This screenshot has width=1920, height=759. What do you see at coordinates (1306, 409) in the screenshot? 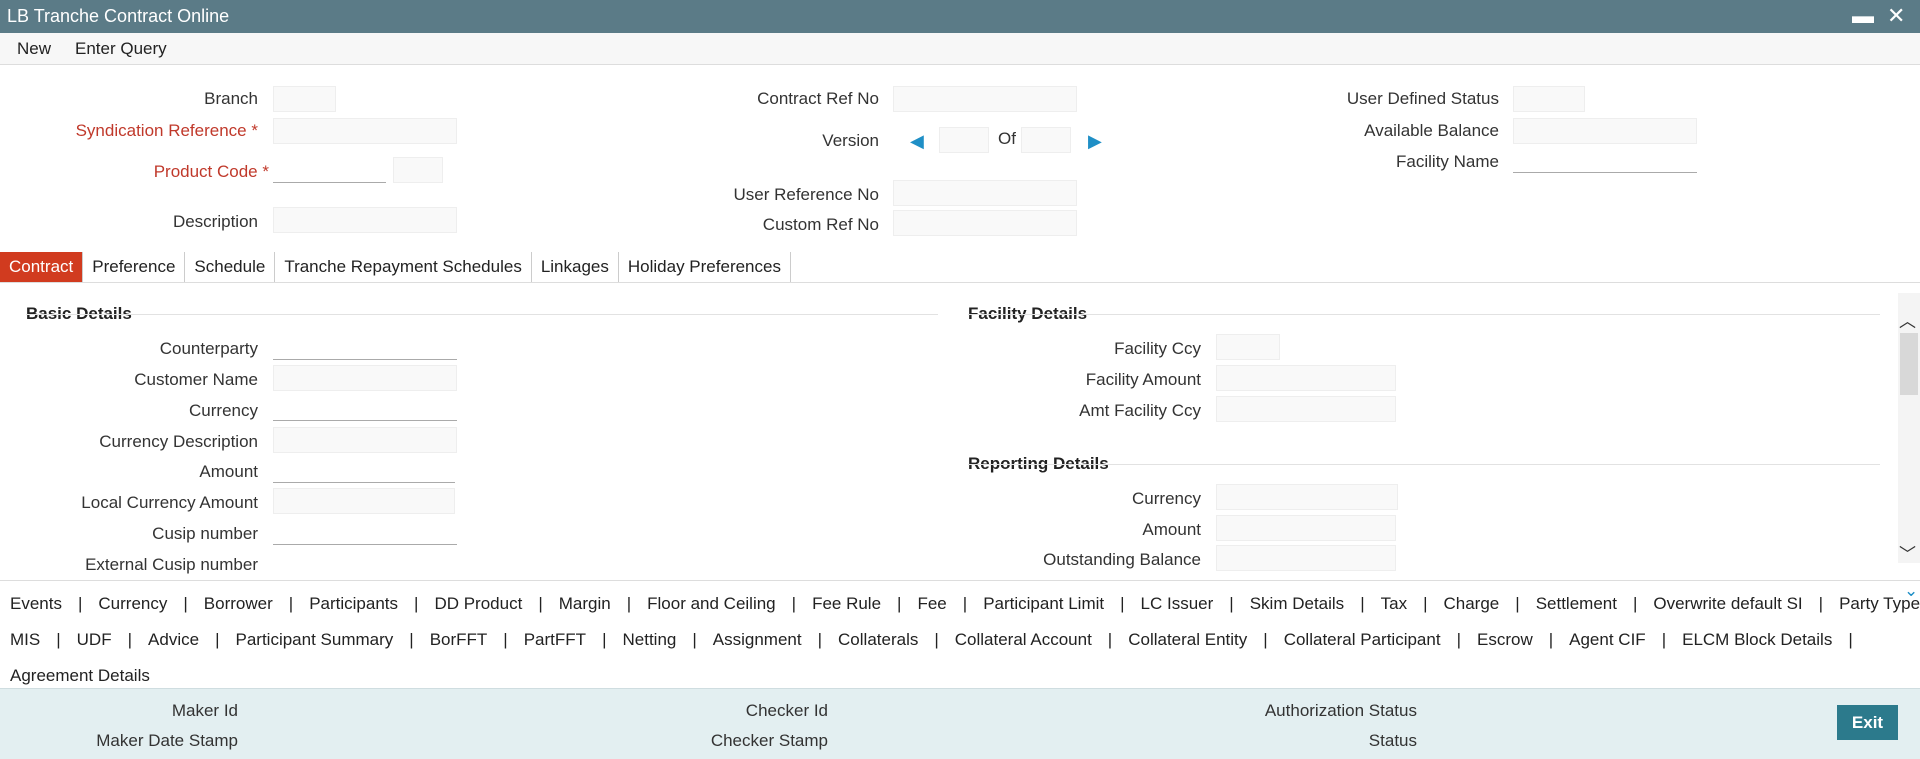
I see `amt-facility-ccy-field` at bounding box center [1306, 409].